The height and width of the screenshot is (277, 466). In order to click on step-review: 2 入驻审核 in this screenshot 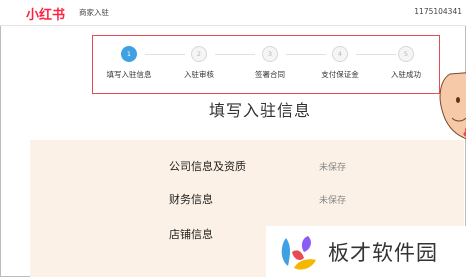, I will do `click(199, 64)`.